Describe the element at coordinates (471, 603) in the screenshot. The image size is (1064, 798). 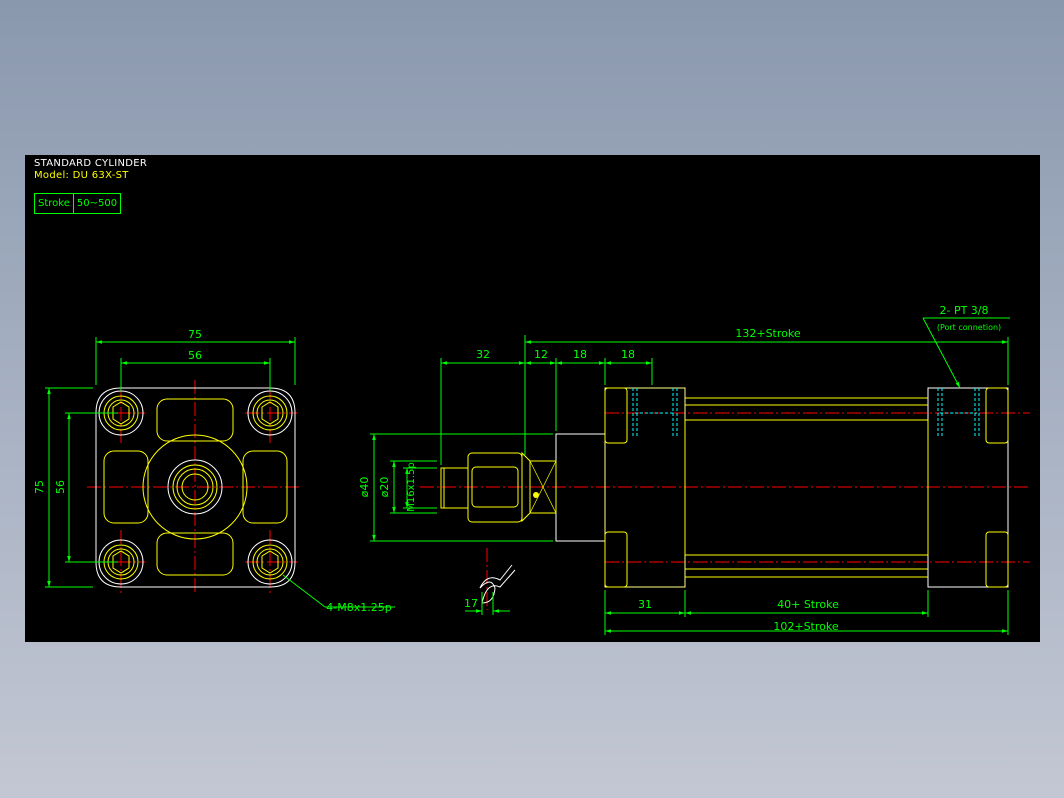
I see `dim-wrench: 17` at that location.